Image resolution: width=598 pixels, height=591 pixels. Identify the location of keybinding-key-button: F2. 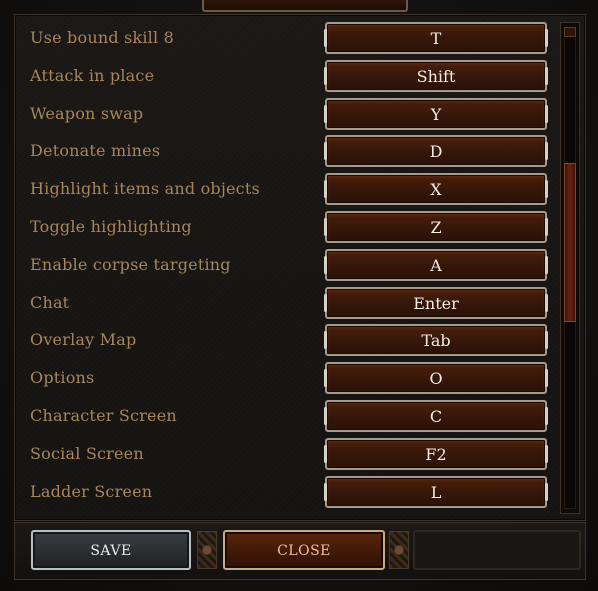
(436, 454).